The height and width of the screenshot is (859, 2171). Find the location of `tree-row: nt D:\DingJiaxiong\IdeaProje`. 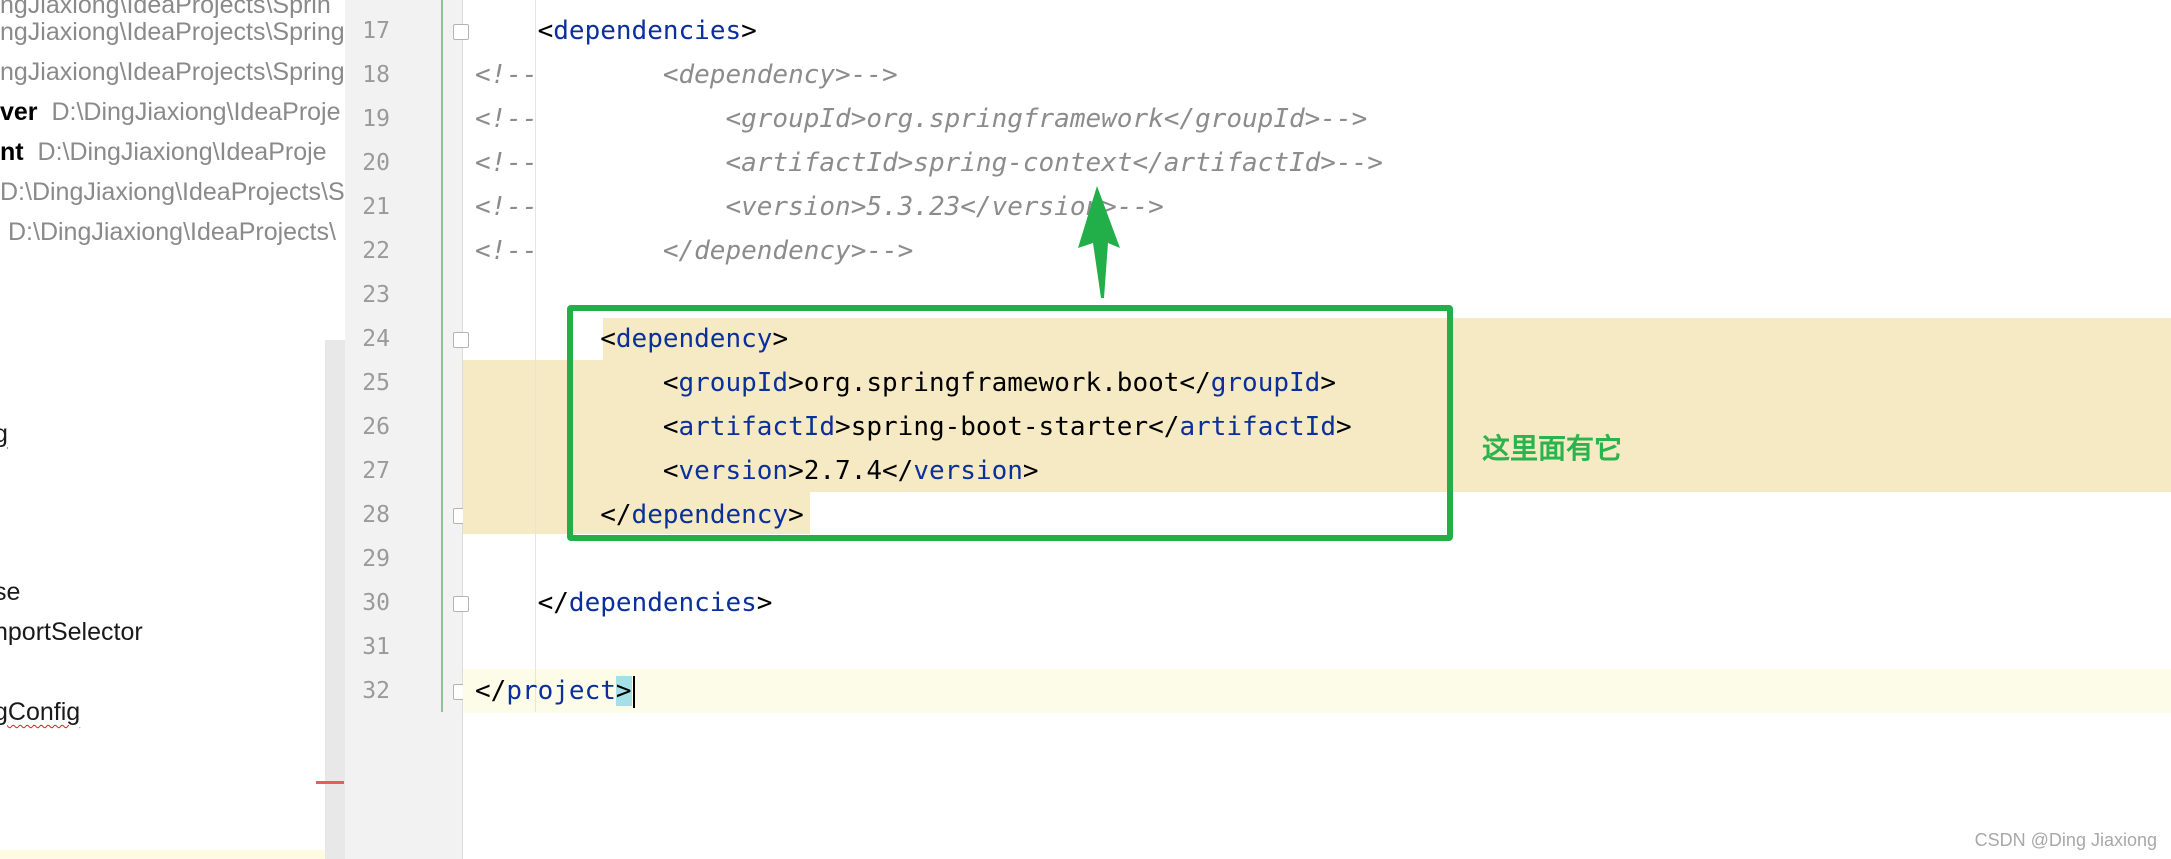

tree-row: nt D:\DingJiaxiong\IdeaProje is located at coordinates (163, 152).